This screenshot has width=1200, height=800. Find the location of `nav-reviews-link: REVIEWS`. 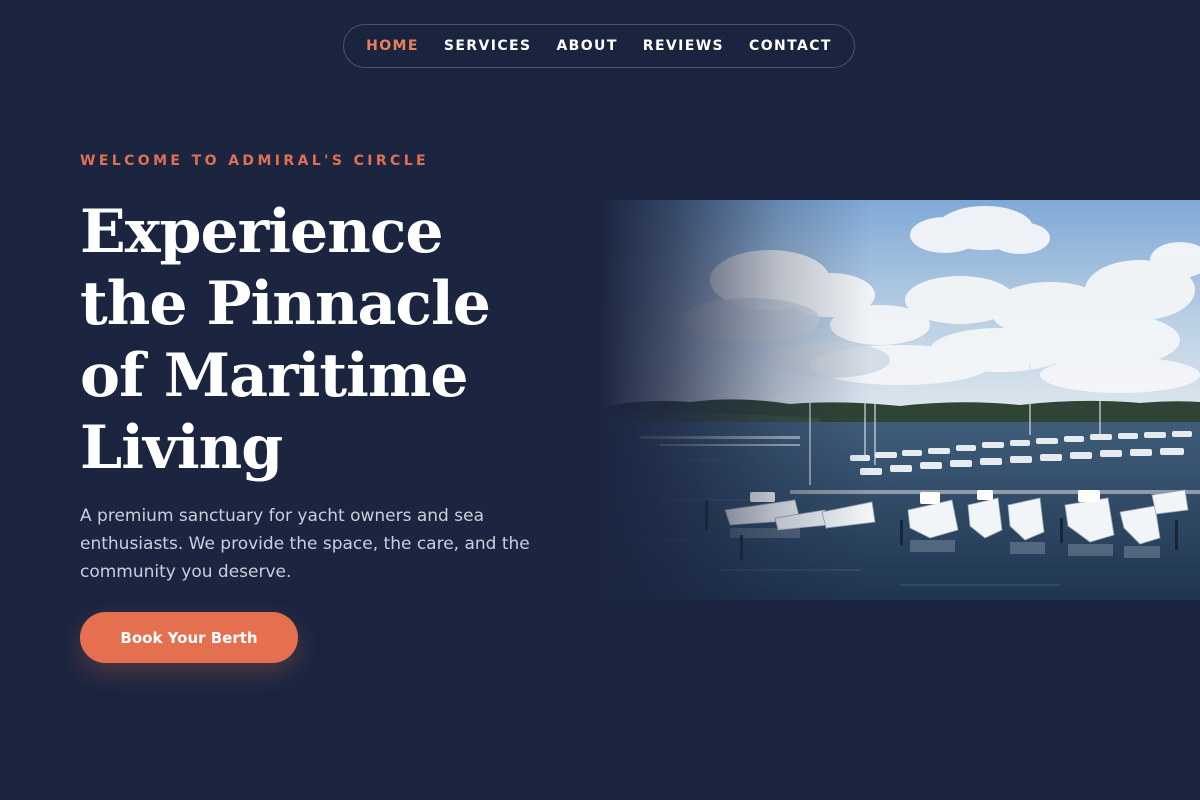

nav-reviews-link: REVIEWS is located at coordinates (683, 46).